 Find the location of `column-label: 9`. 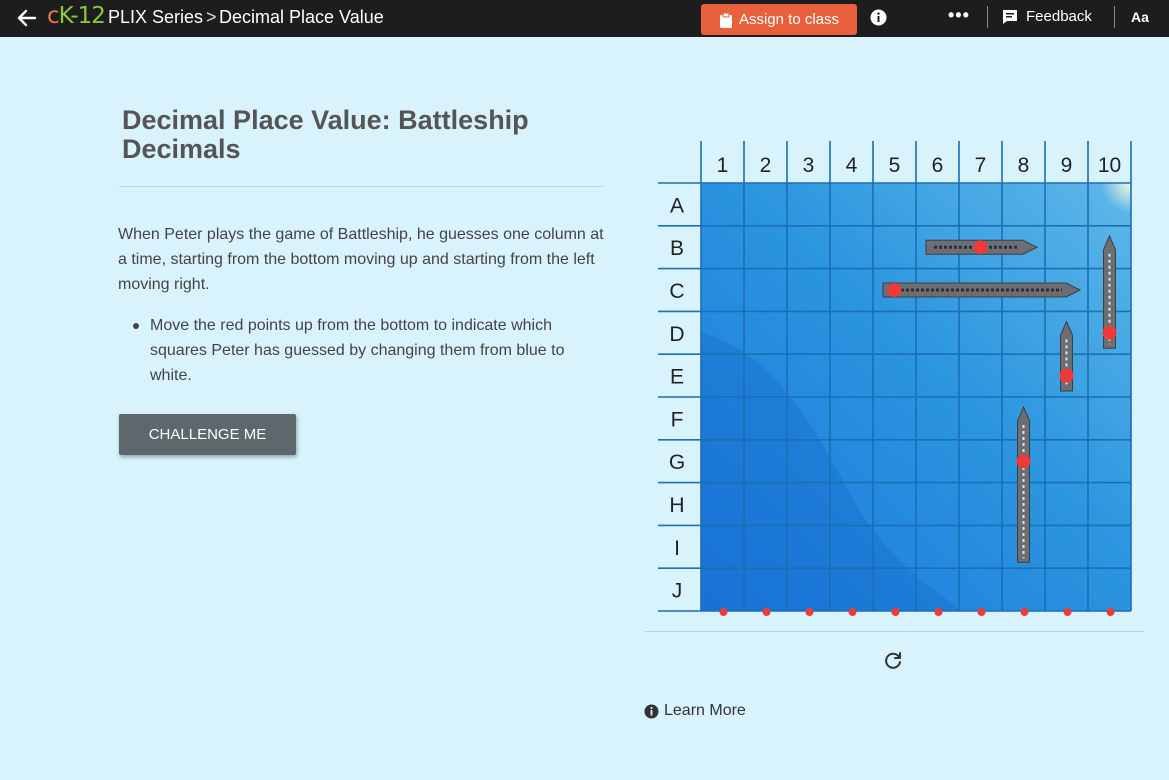

column-label: 9 is located at coordinates (1067, 165).